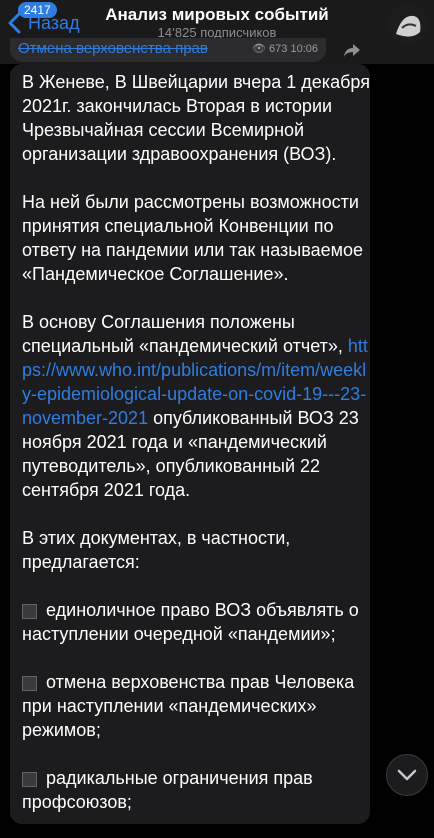 Image resolution: width=434 pixels, height=838 pixels. I want to click on view-count: 673, so click(278, 49).